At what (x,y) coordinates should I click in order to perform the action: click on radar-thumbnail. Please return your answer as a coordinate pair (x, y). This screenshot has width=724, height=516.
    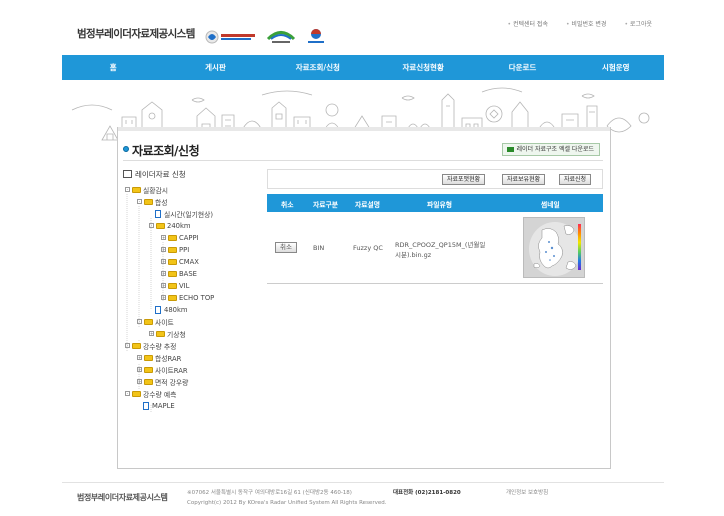
    Looking at the image, I should click on (554, 247).